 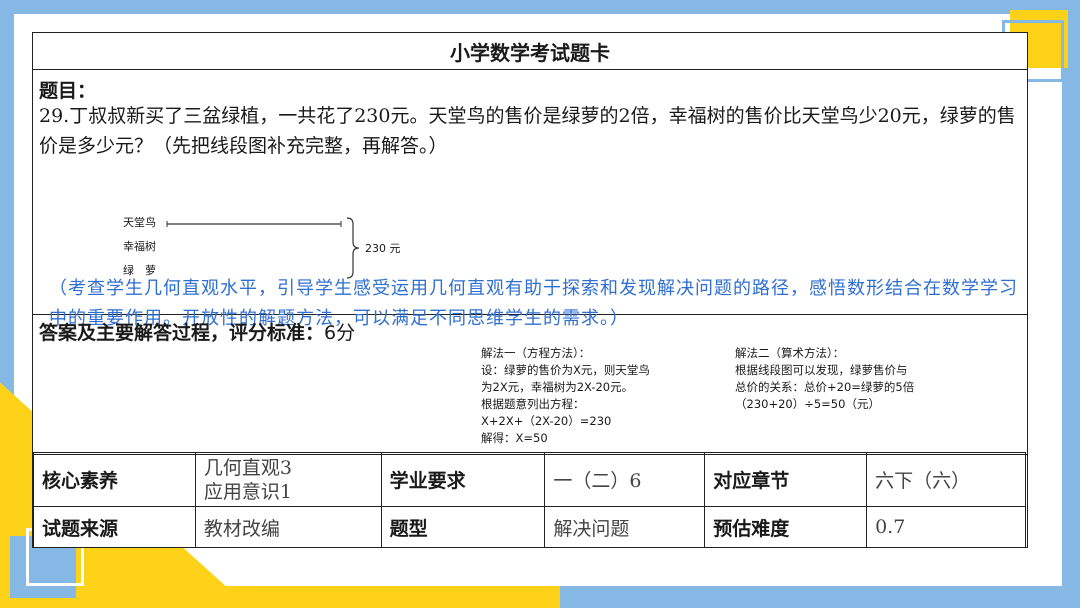 I want to click on difficulty-value: 0.7, so click(x=946, y=527).